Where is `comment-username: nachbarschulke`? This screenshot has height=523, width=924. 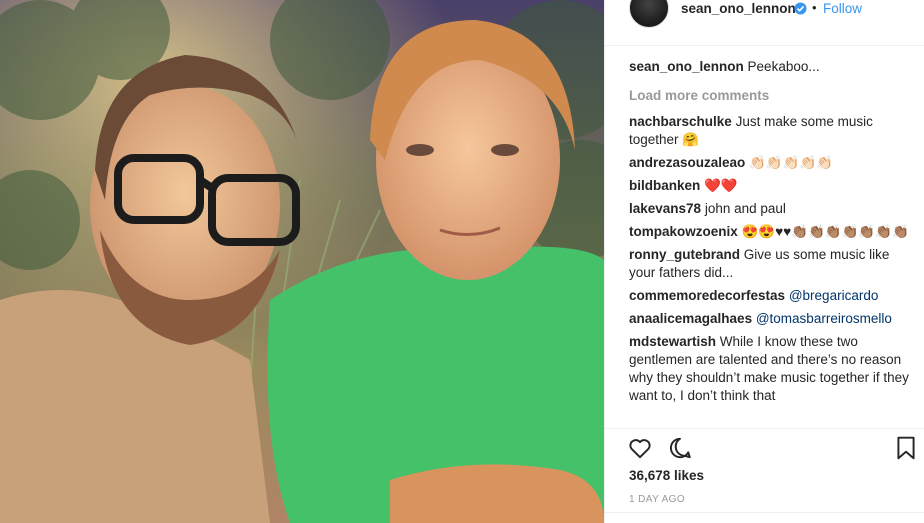
comment-username: nachbarschulke is located at coordinates (680, 121).